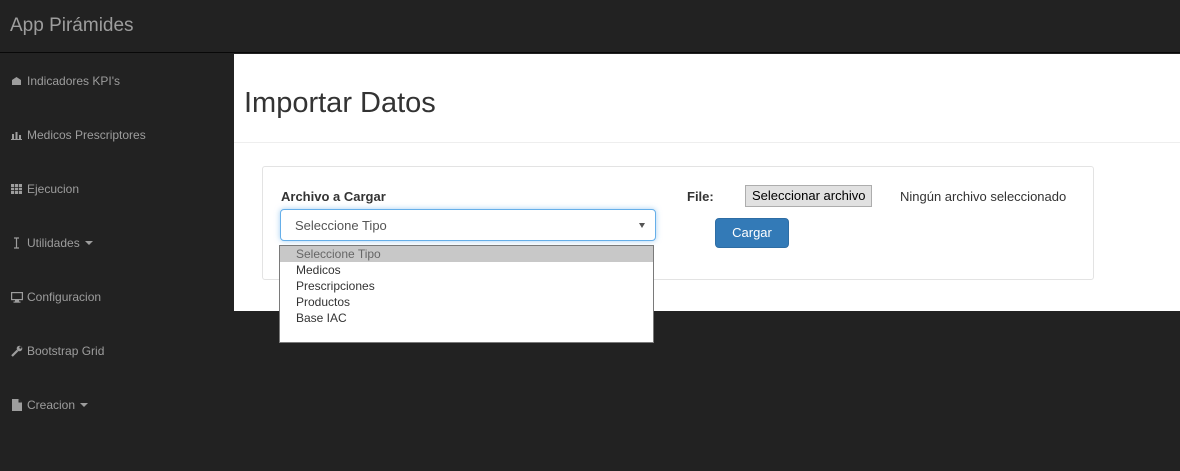 The image size is (1180, 471). I want to click on sidebar-item-medicos-prescriptores: Medicos Prescriptores, so click(116, 135).